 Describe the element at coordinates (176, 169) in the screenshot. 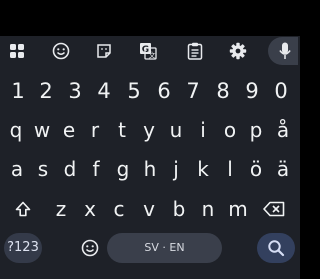

I see `key-j: j` at that location.